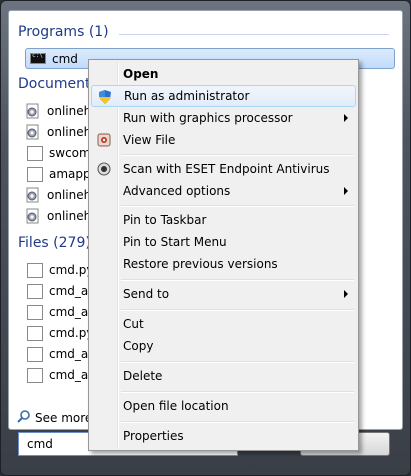  Describe the element at coordinates (223, 346) in the screenshot. I see `menu-item-copy: Copy` at that location.